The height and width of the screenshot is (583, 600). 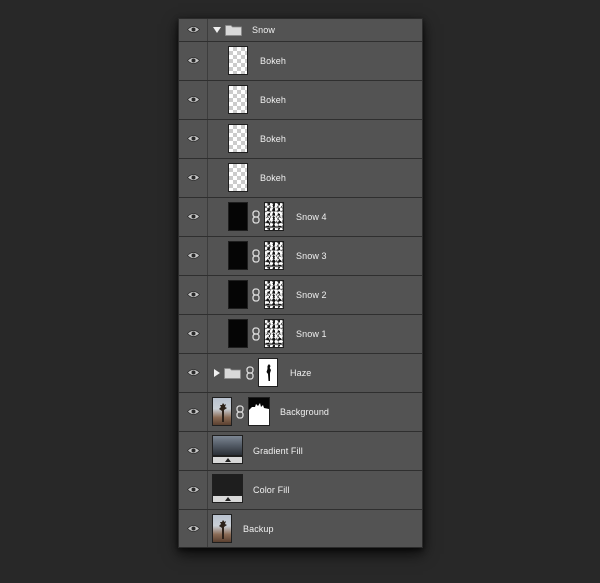 I want to click on layer-row-haze-group: Haze, so click(x=300, y=373).